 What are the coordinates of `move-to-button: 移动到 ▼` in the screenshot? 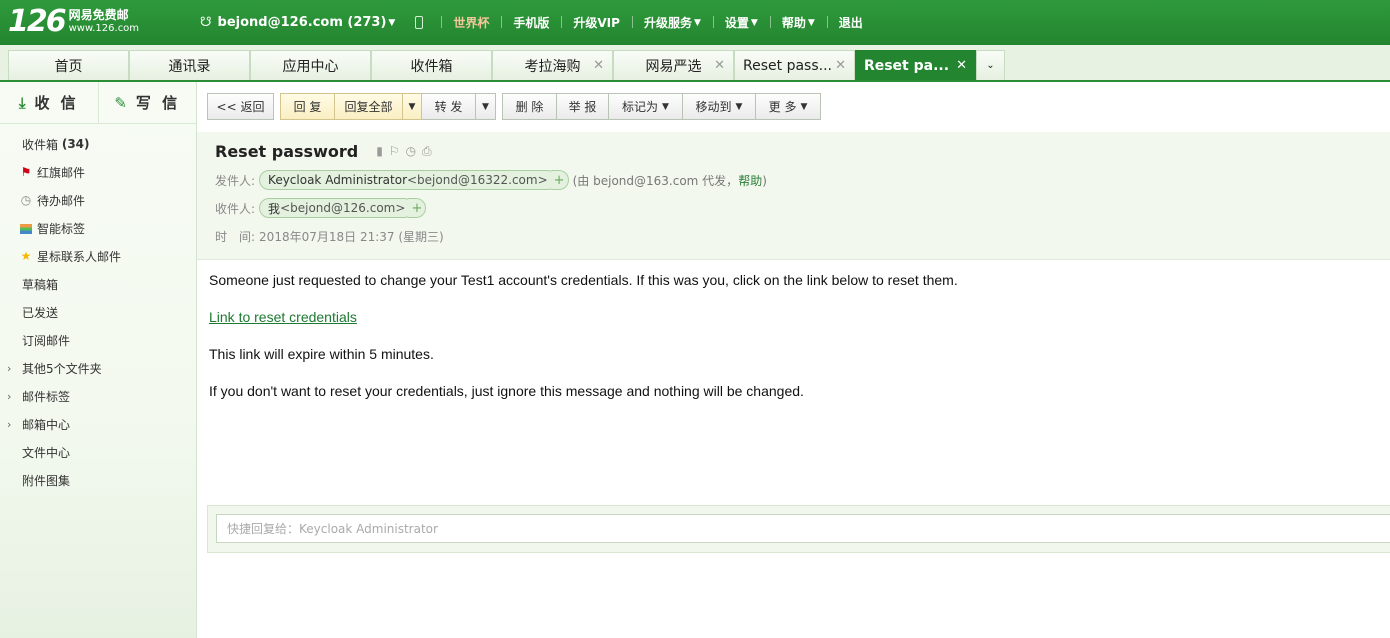 It's located at (719, 106).